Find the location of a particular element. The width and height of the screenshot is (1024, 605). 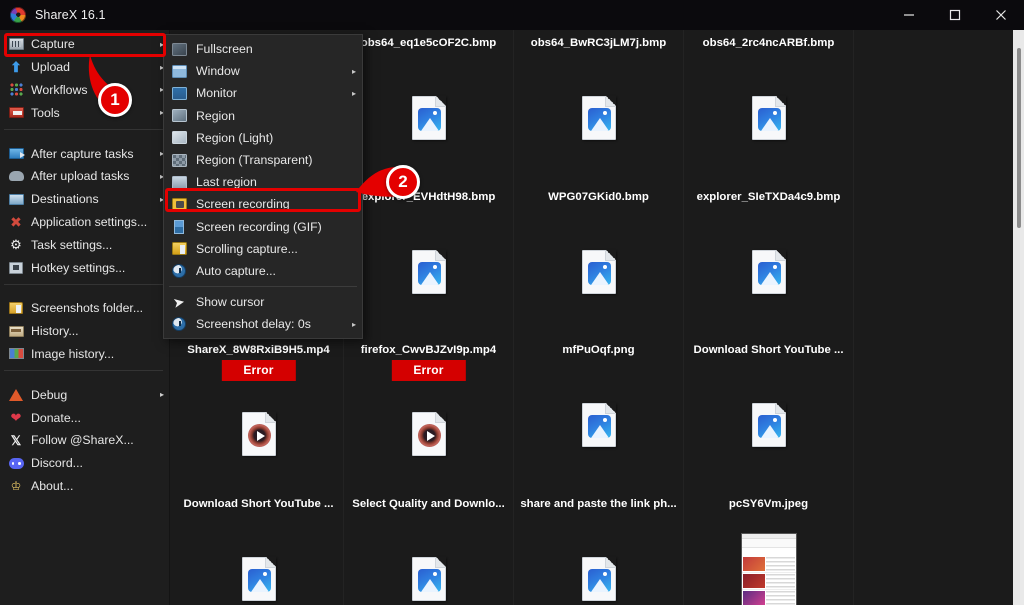

file-cell: obs64_eq1e5cOF2C.bmp is located at coordinates (429, 107).